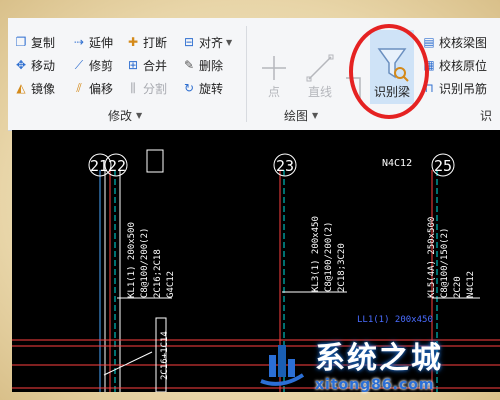 This screenshot has height=400, width=500. I want to click on axis-label: 22, so click(117, 166).